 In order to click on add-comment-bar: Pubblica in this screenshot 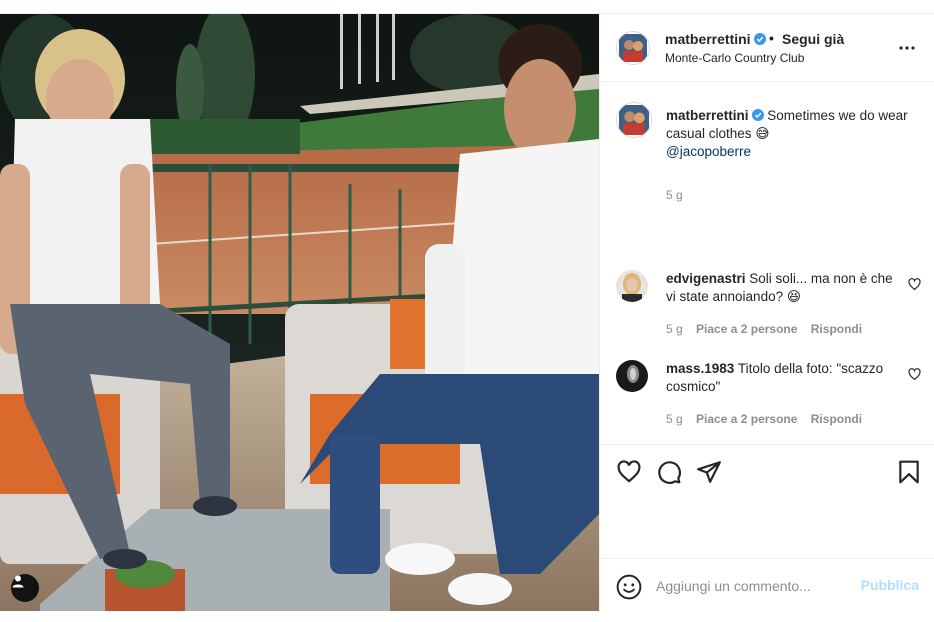, I will do `click(767, 584)`.